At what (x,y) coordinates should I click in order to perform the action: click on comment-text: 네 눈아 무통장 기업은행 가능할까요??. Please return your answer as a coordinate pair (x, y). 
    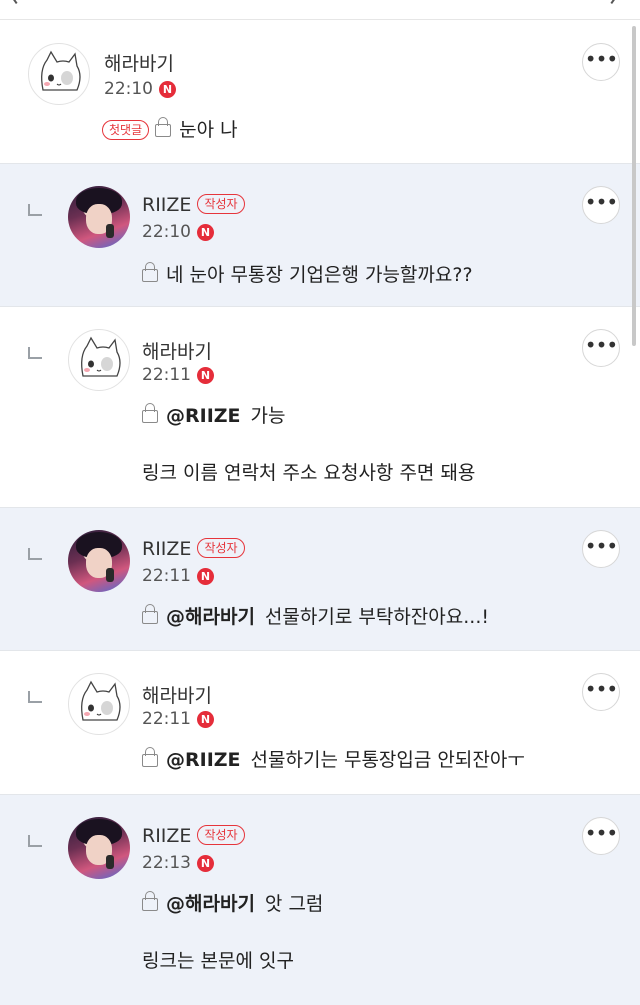
    Looking at the image, I should click on (307, 273).